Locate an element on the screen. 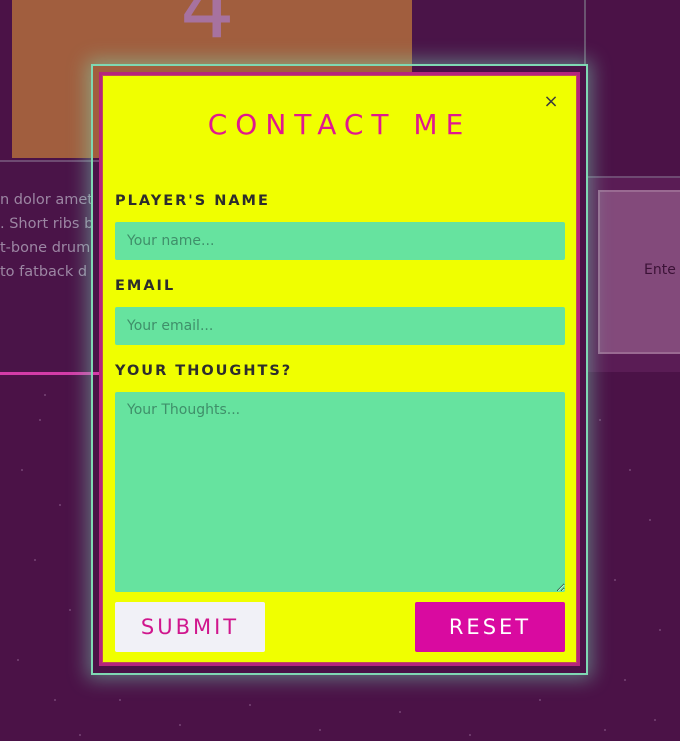 This screenshot has height=741, width=680. background-text-line: n dolor amet is located at coordinates (46, 200).